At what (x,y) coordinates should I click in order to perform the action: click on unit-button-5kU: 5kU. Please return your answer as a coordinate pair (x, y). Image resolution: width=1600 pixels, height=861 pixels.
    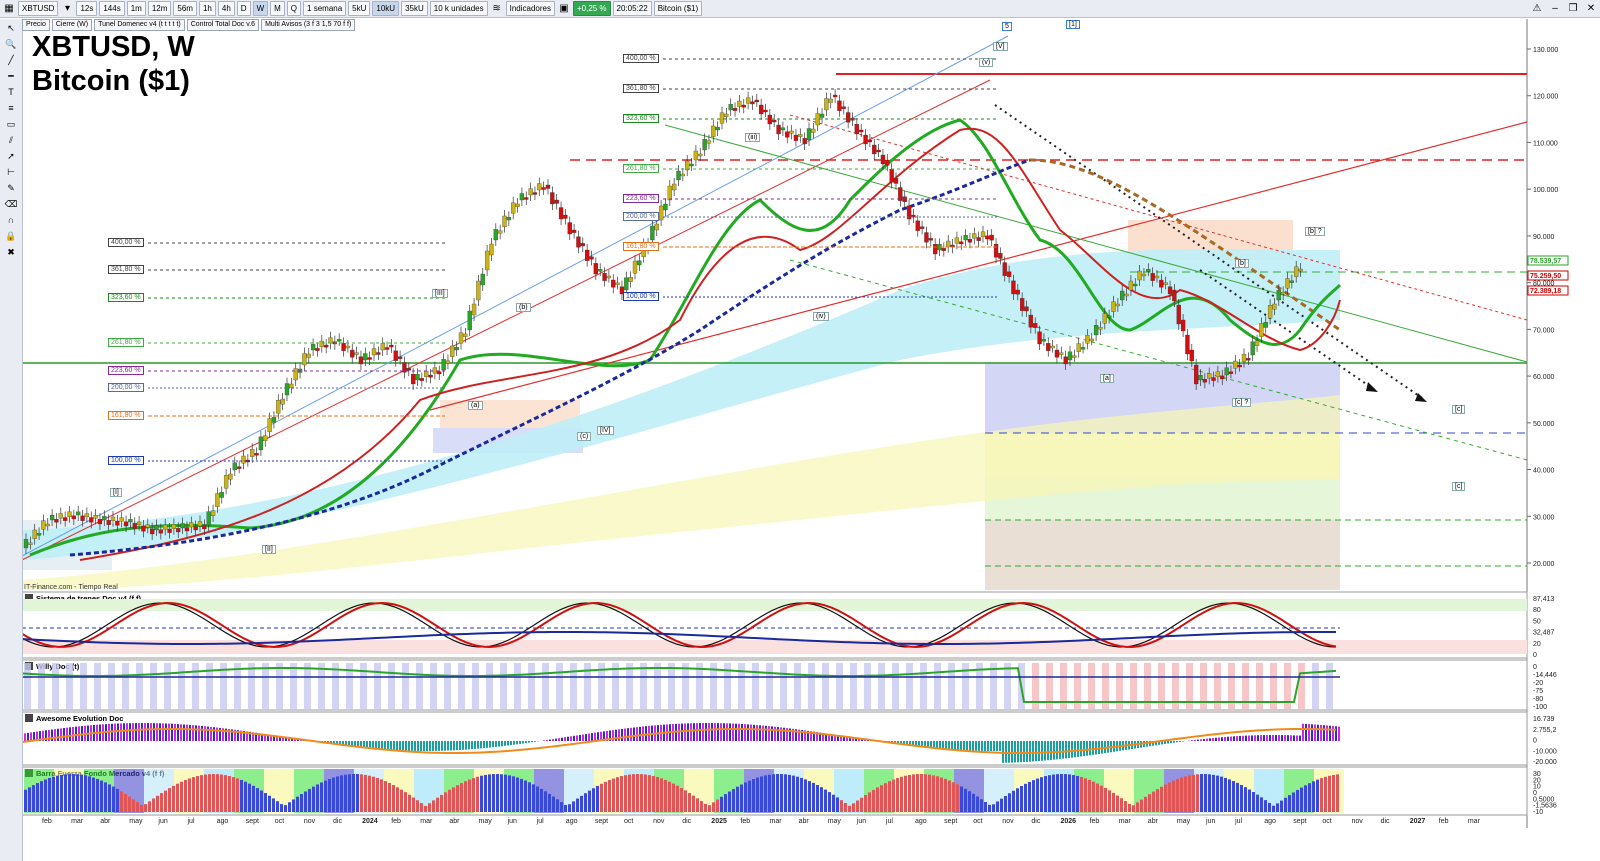
    Looking at the image, I should click on (359, 8).